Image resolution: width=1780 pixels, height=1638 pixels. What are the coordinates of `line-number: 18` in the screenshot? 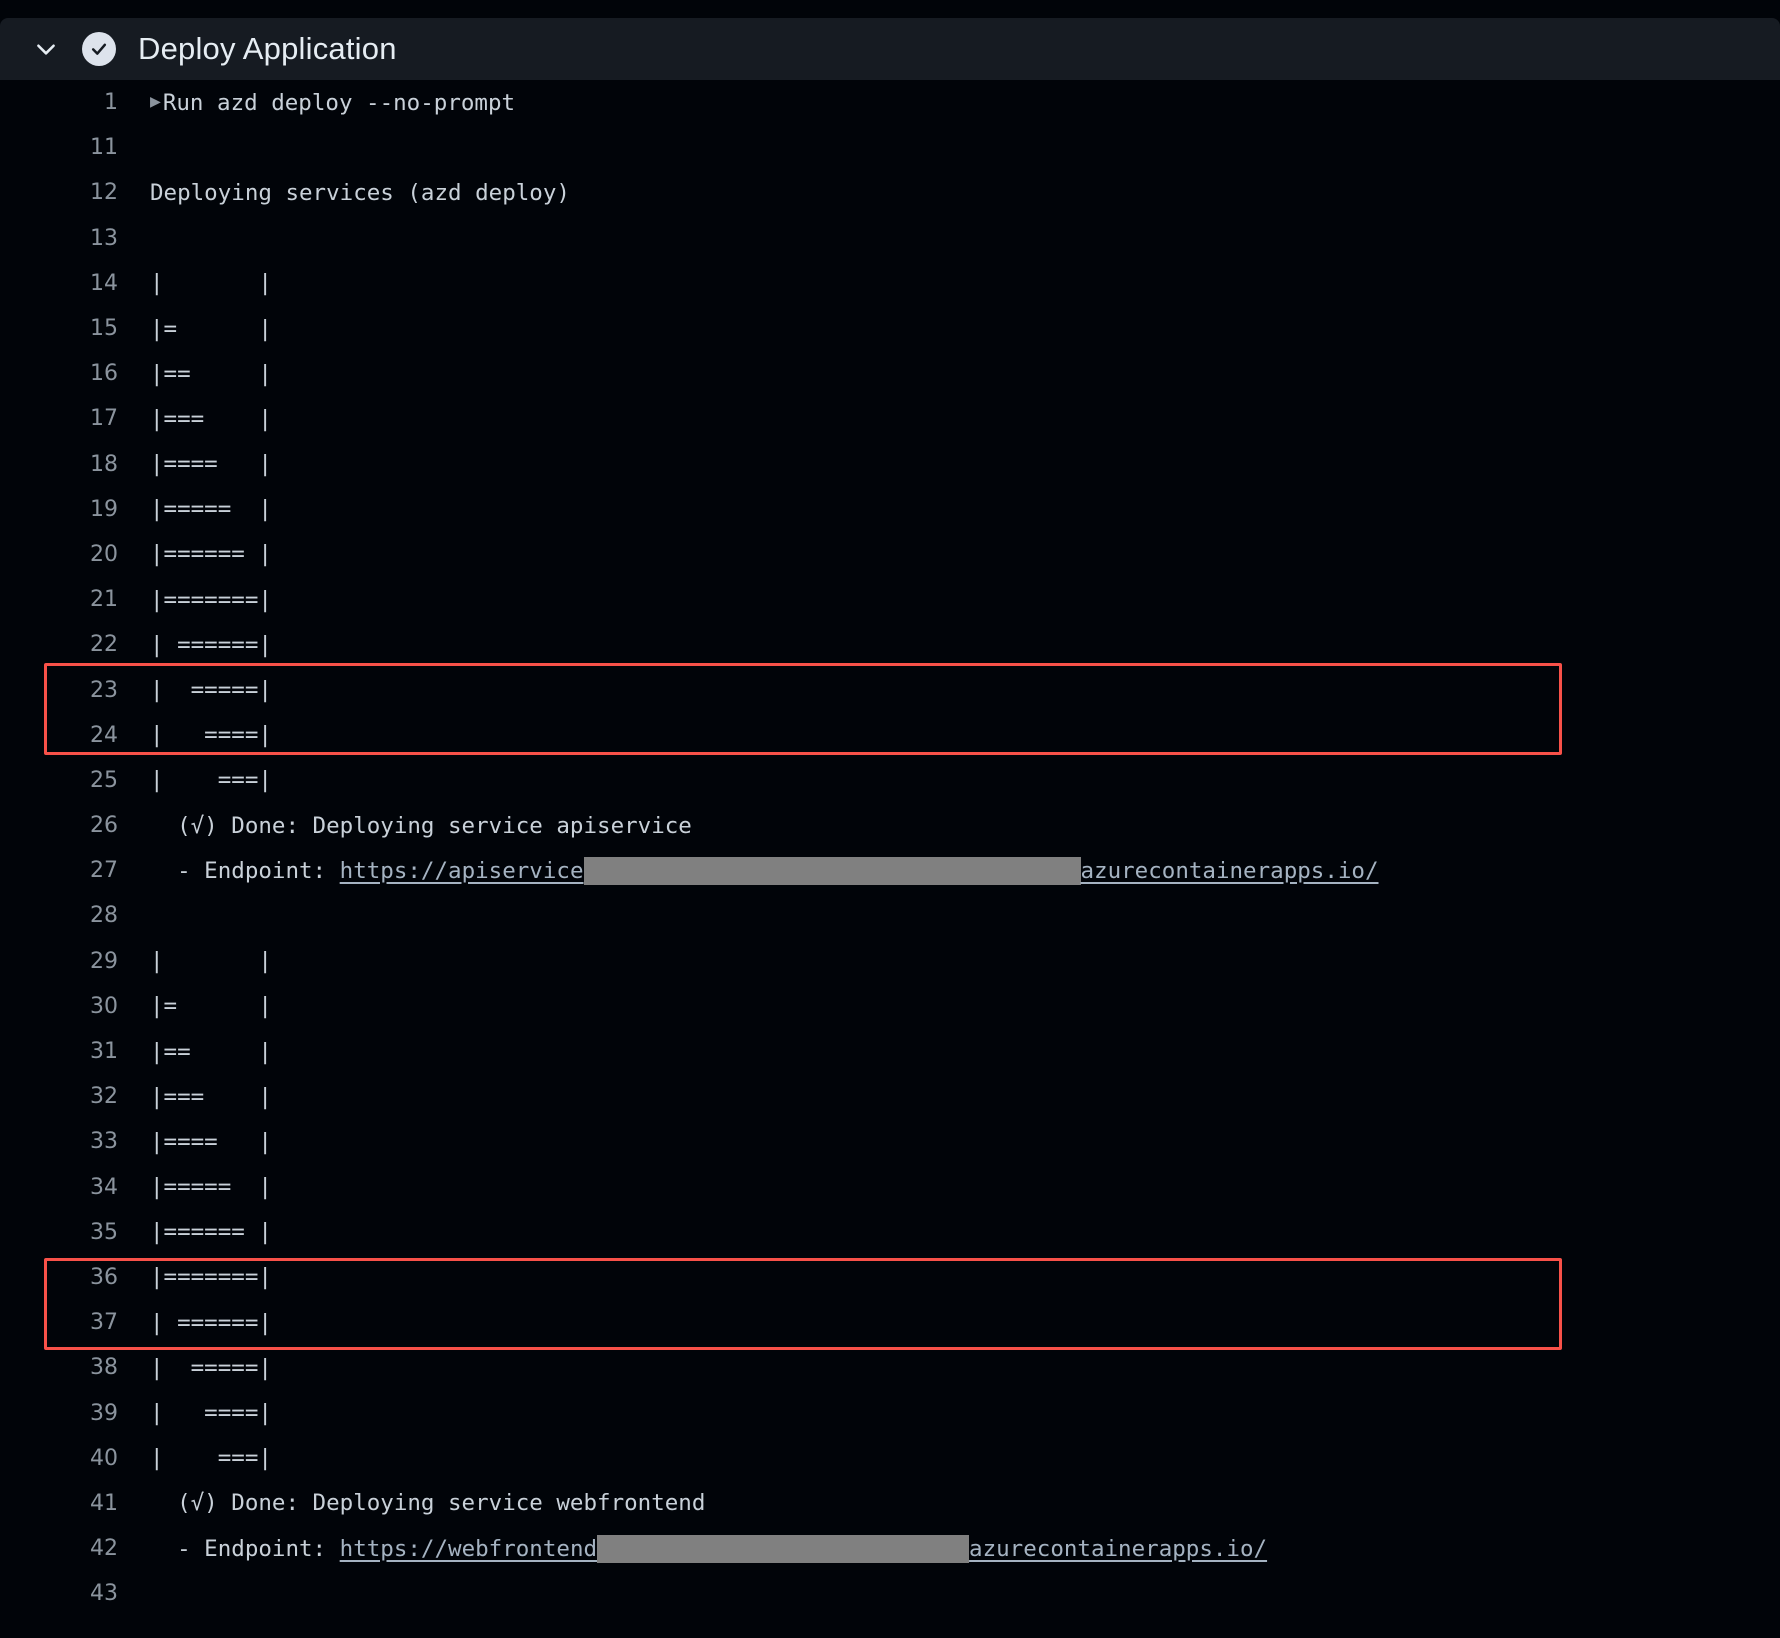 It's located at (104, 464).